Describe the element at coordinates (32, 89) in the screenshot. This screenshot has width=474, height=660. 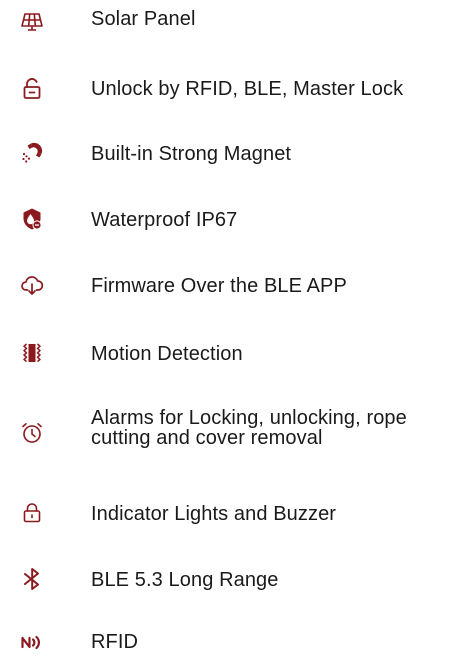
I see `unlock-icon` at that location.